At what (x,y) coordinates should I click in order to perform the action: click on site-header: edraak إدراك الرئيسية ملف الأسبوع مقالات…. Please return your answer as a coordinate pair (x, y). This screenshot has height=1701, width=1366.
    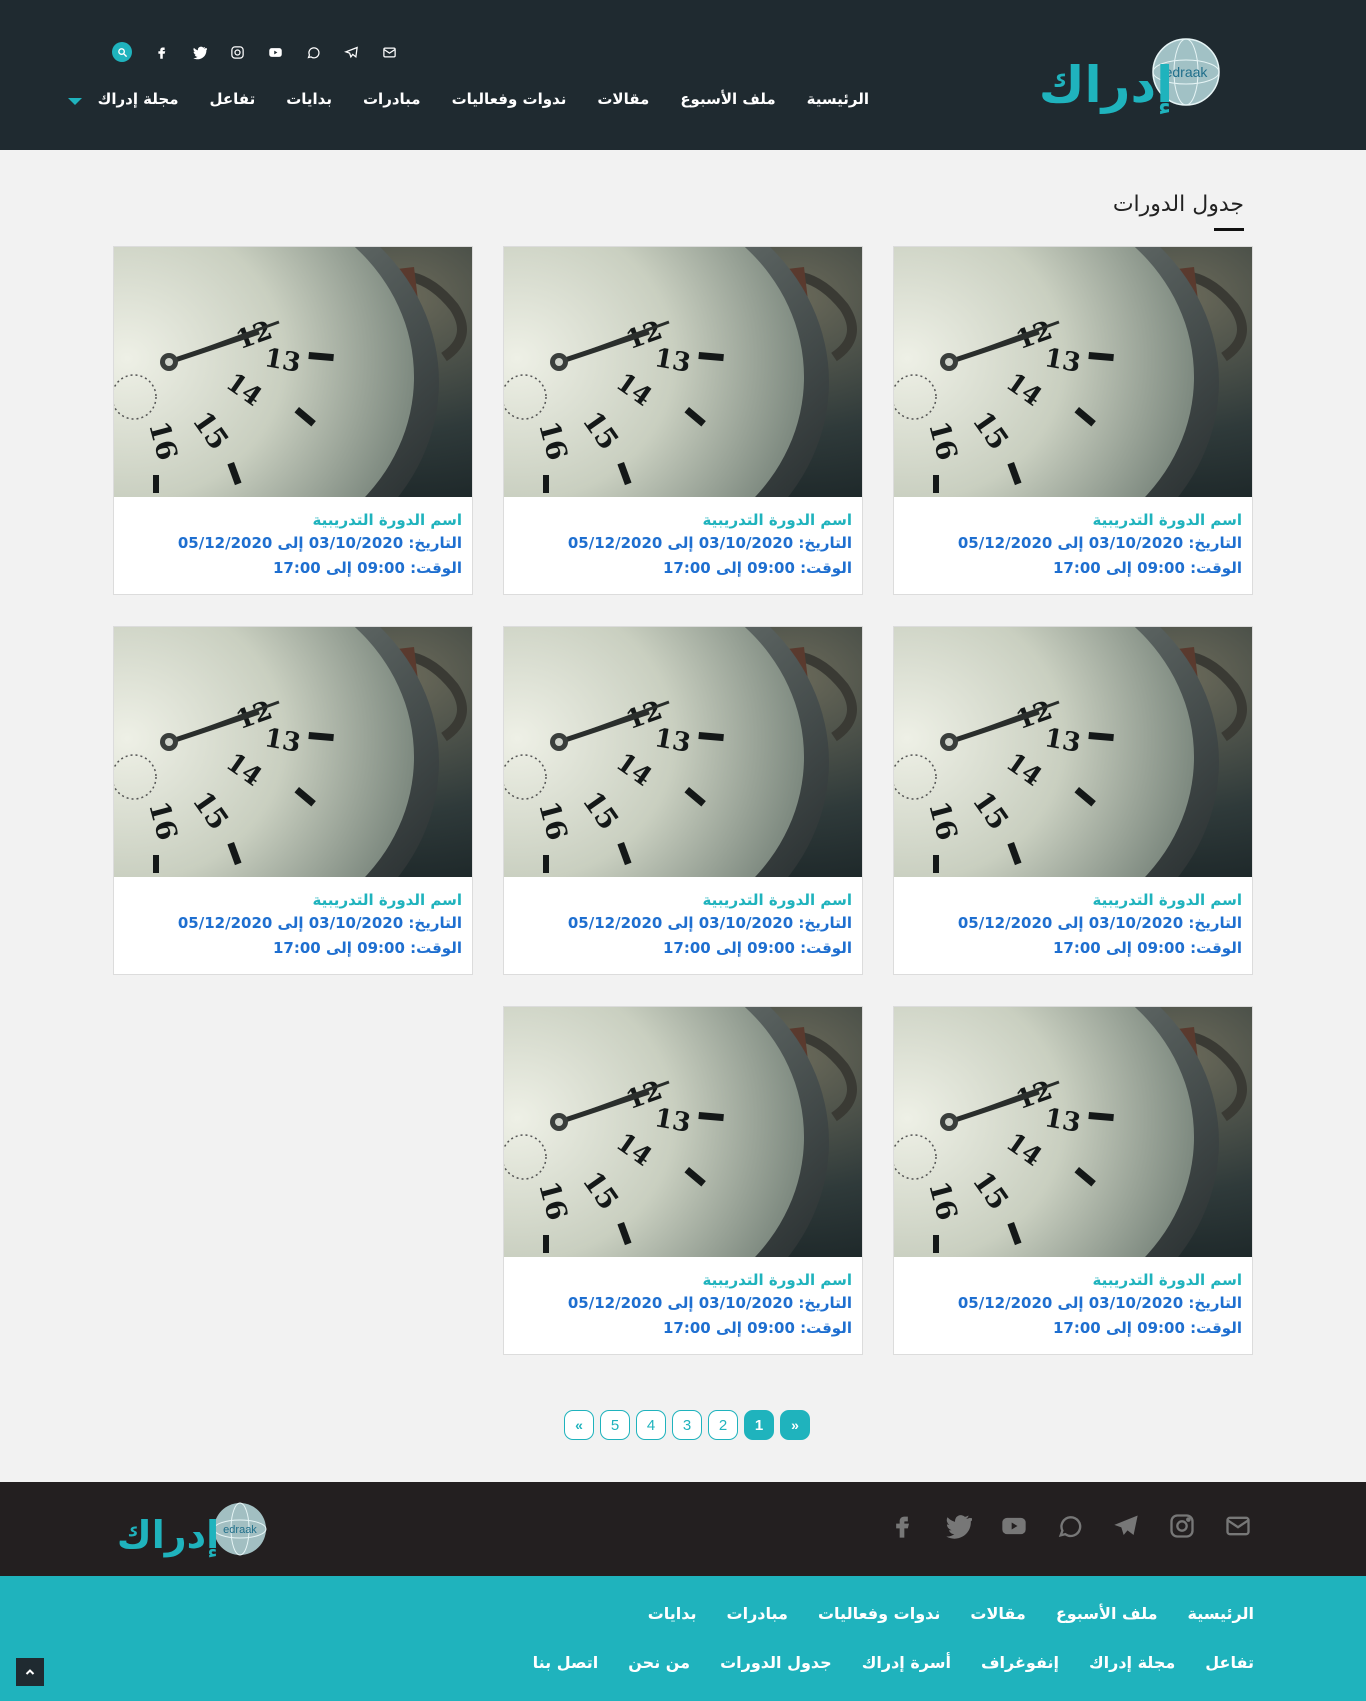
    Looking at the image, I should click on (683, 75).